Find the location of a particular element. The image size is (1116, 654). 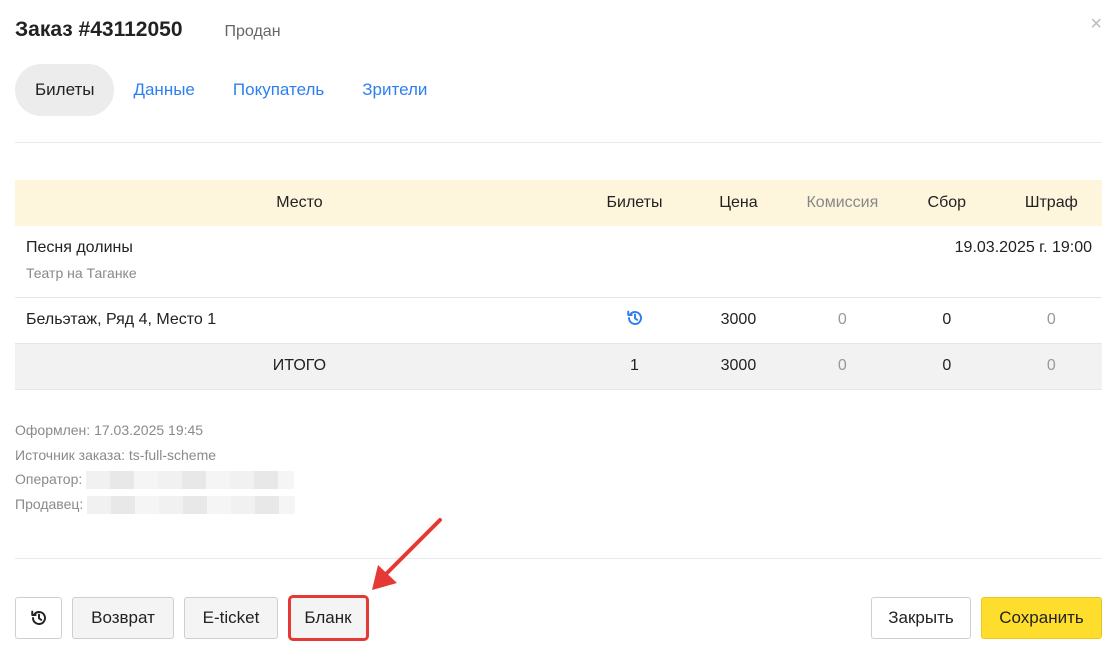

history-button is located at coordinates (38, 618).